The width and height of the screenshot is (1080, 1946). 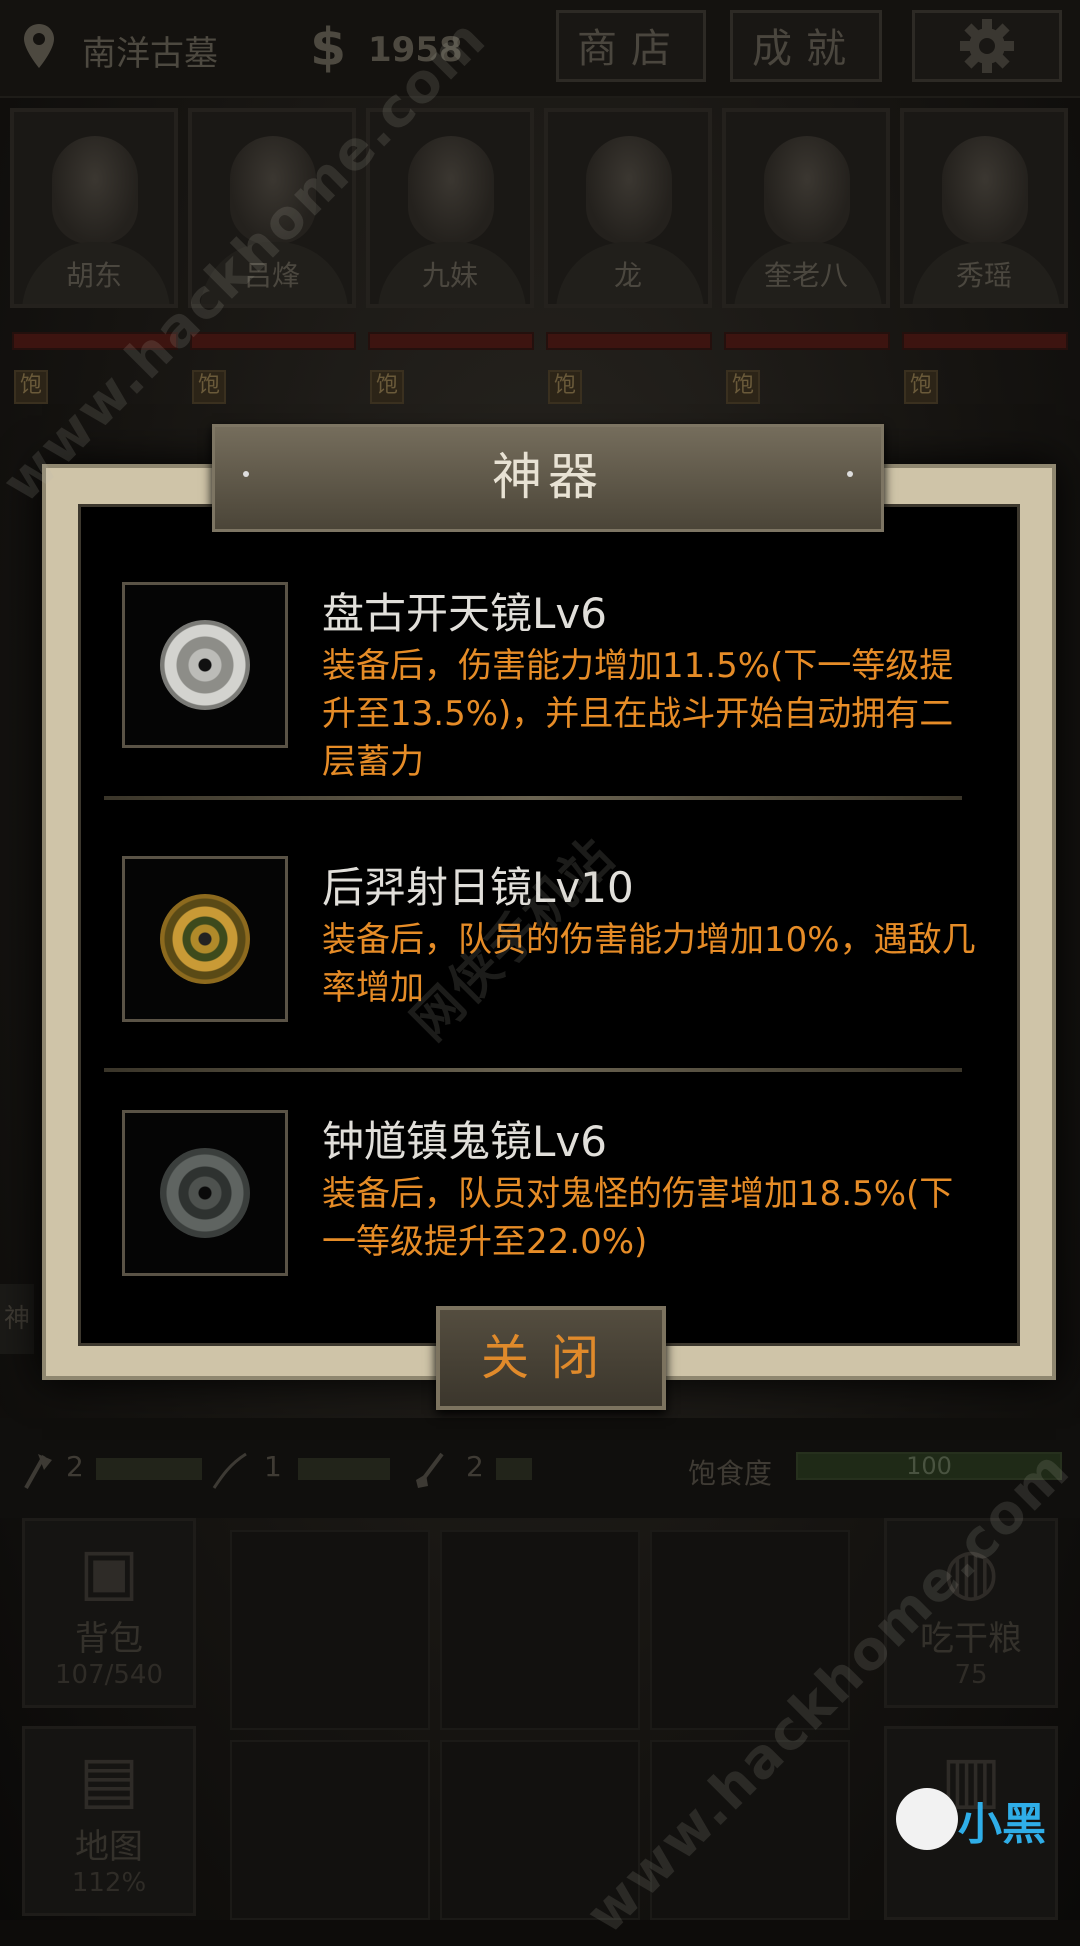 I want to click on backpack-capacity: 107/540, so click(x=108, y=1675).